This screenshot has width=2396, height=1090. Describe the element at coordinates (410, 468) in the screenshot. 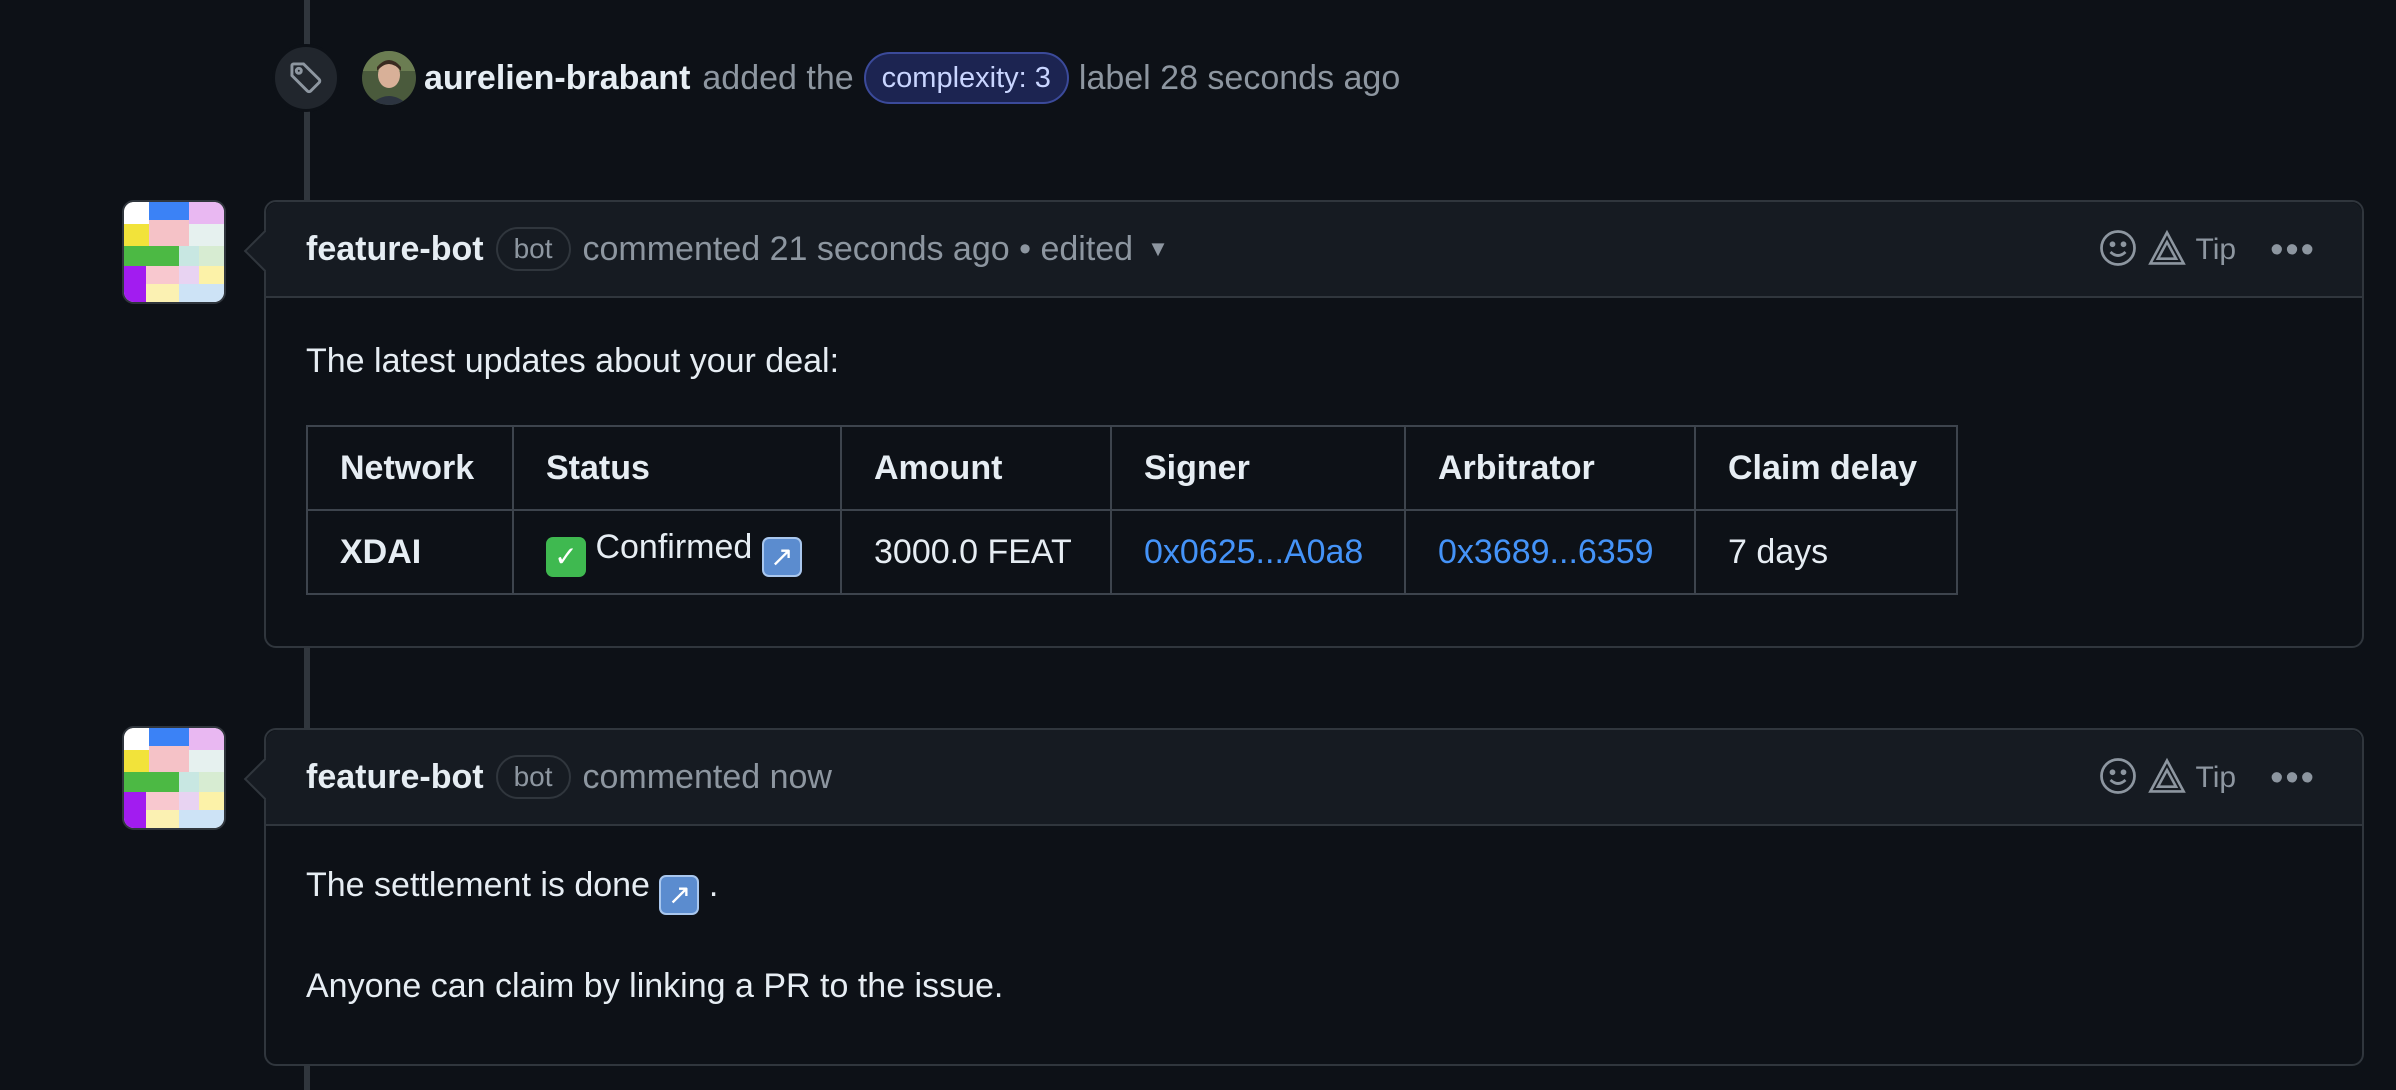

I see `th-network: Network` at that location.